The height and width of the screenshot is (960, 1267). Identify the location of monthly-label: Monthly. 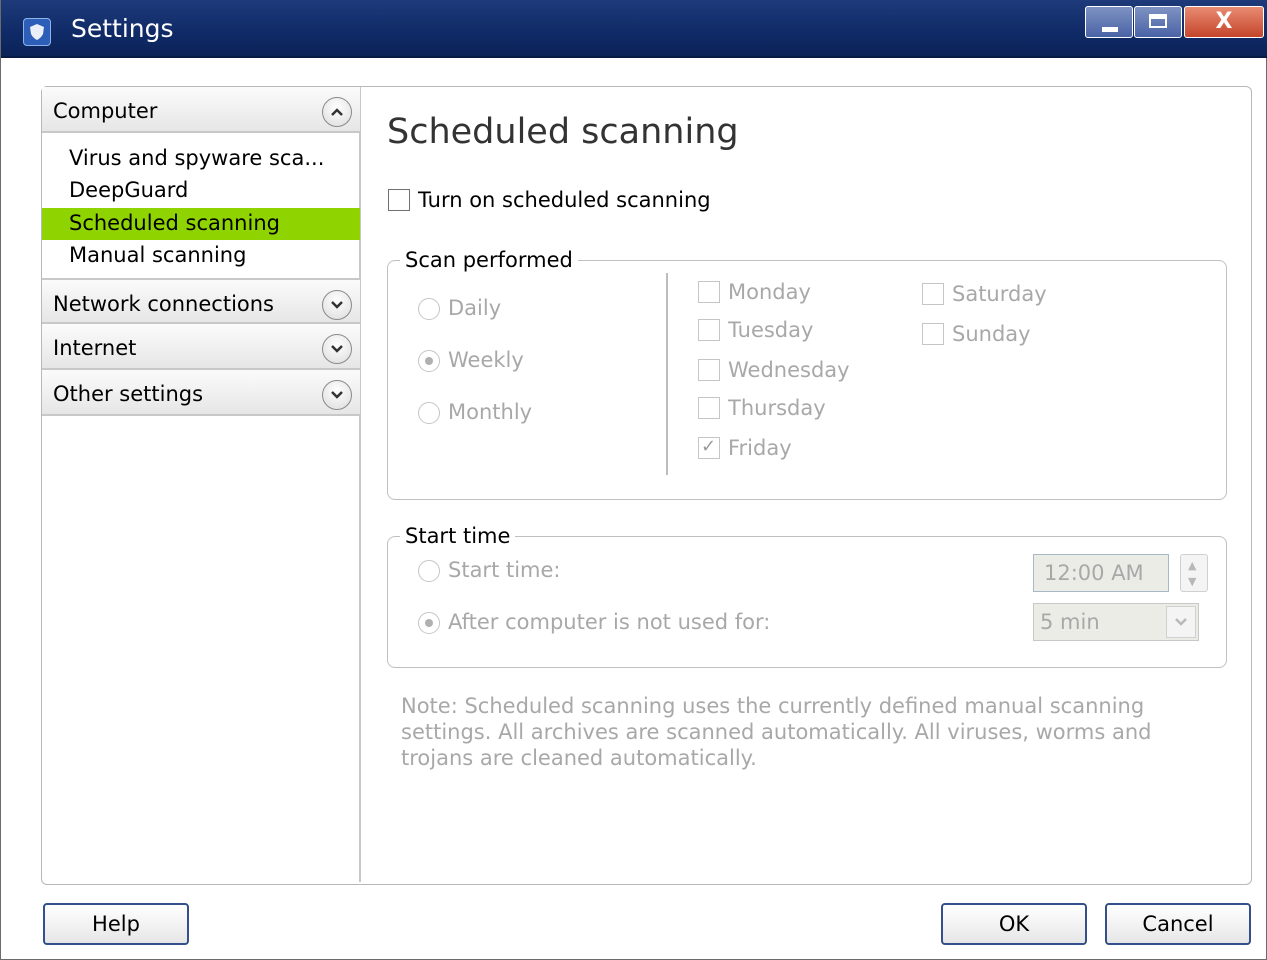
(490, 412).